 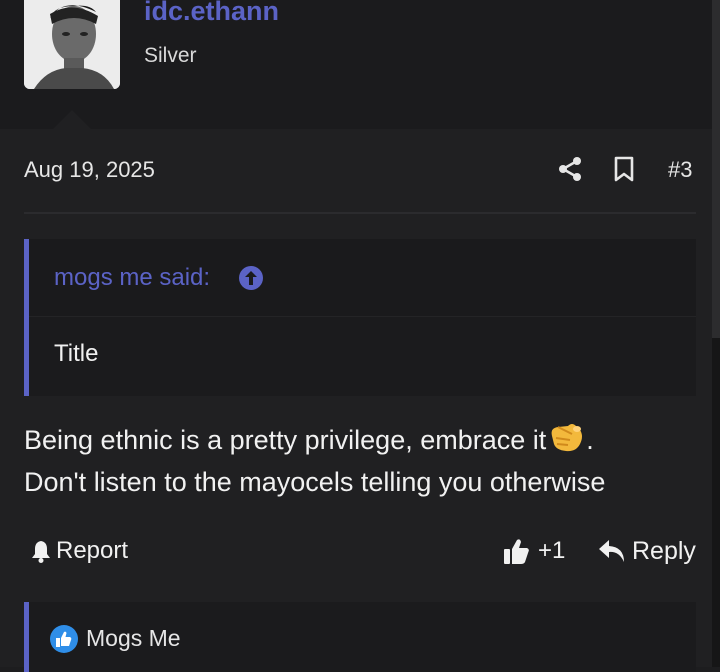 I want to click on quote-author-link: mogs me said:, so click(x=132, y=278).